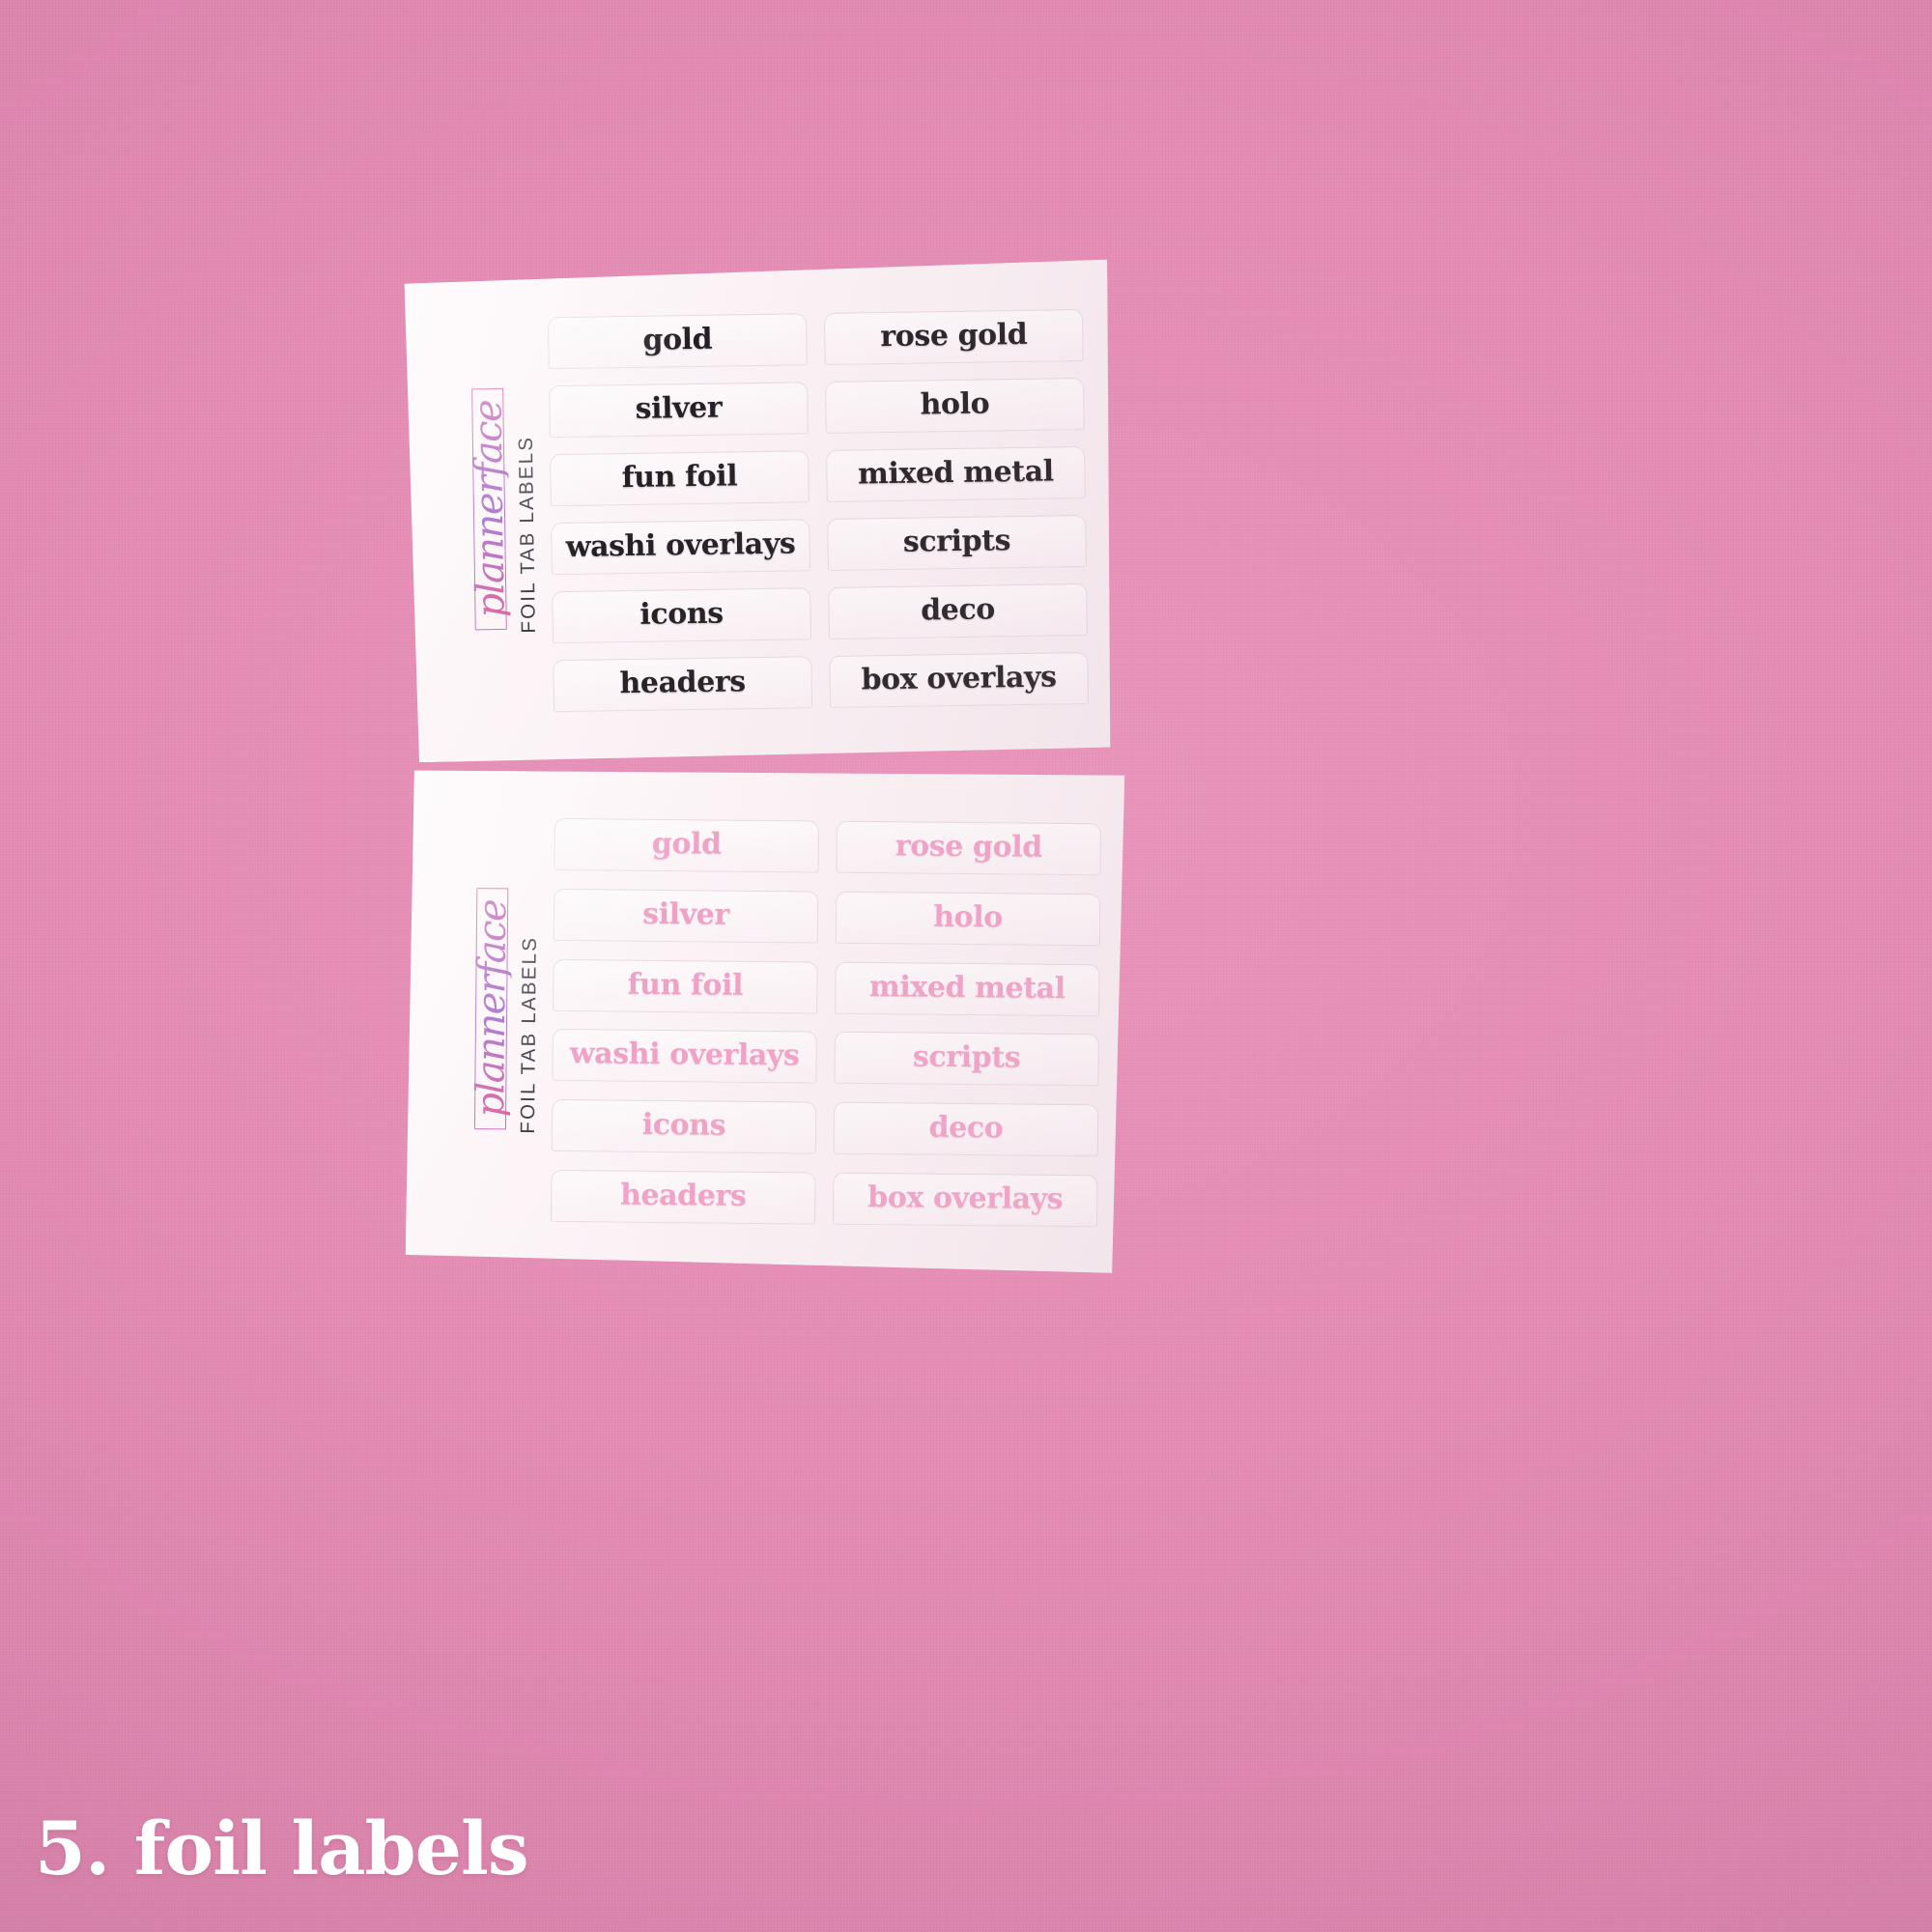 This screenshot has width=1932, height=1932. I want to click on brand-block-top: FOIL TAB LABELS plannerface, so click(486, 515).